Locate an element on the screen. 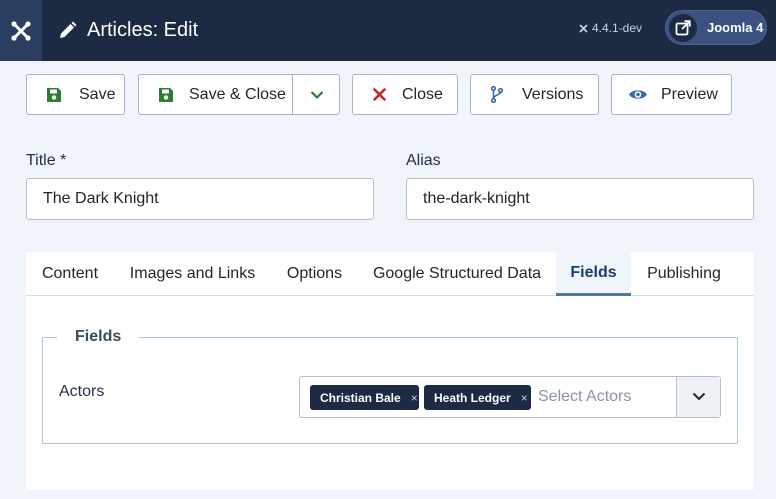 Image resolution: width=776 pixels, height=499 pixels. title-label: Title * is located at coordinates (46, 160).